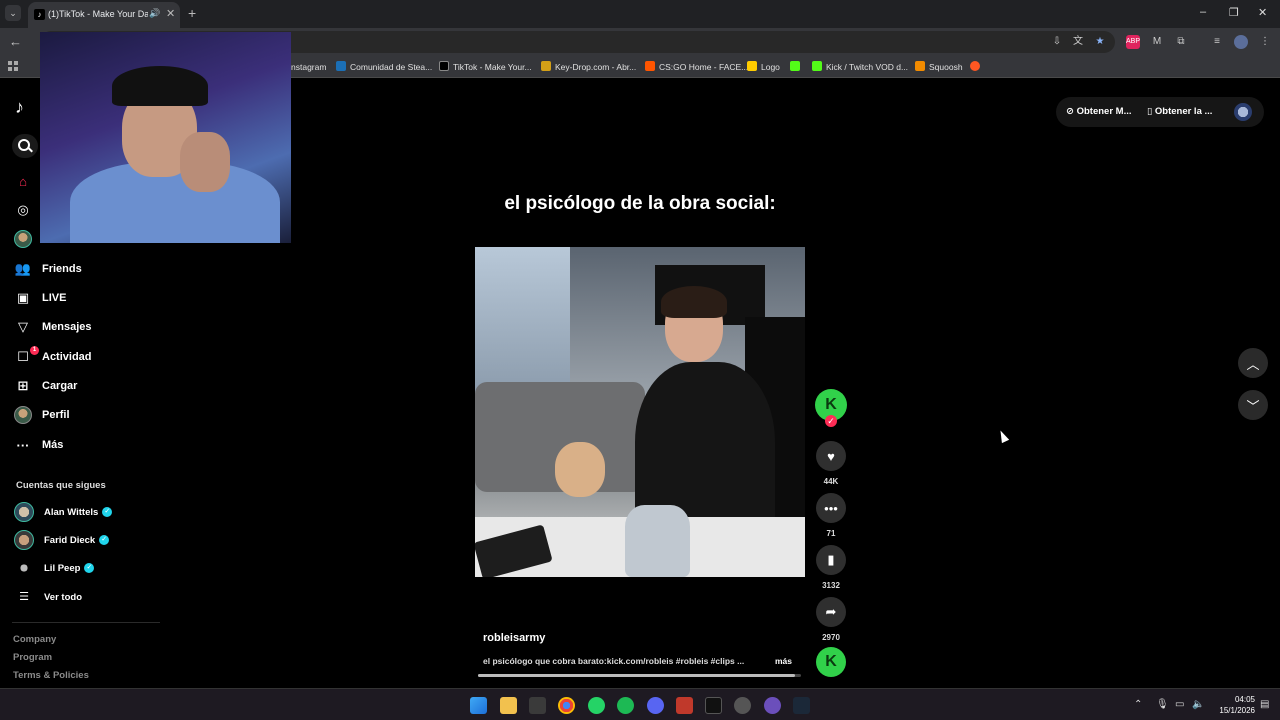  Describe the element at coordinates (165, 137) in the screenshot. I see `webcam-overlay` at that location.